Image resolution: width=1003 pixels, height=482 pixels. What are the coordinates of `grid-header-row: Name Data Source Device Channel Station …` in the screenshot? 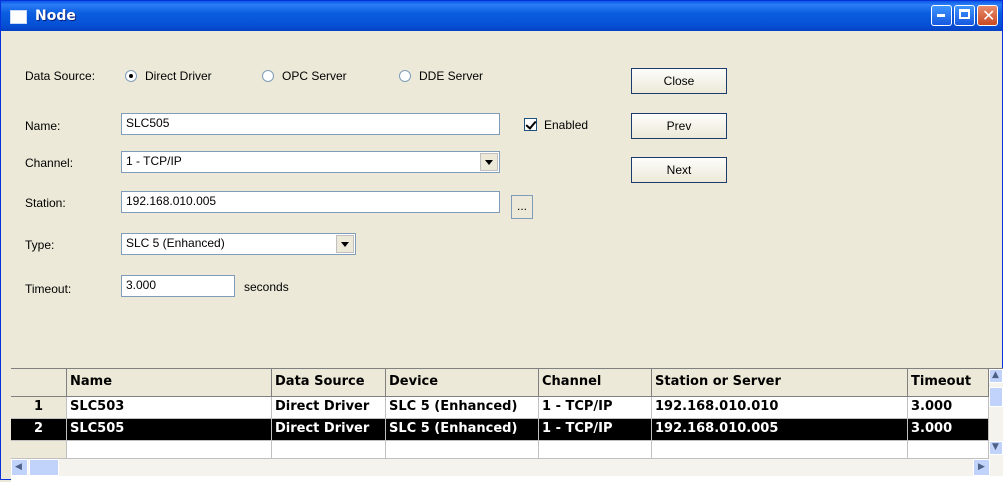 It's located at (500, 383).